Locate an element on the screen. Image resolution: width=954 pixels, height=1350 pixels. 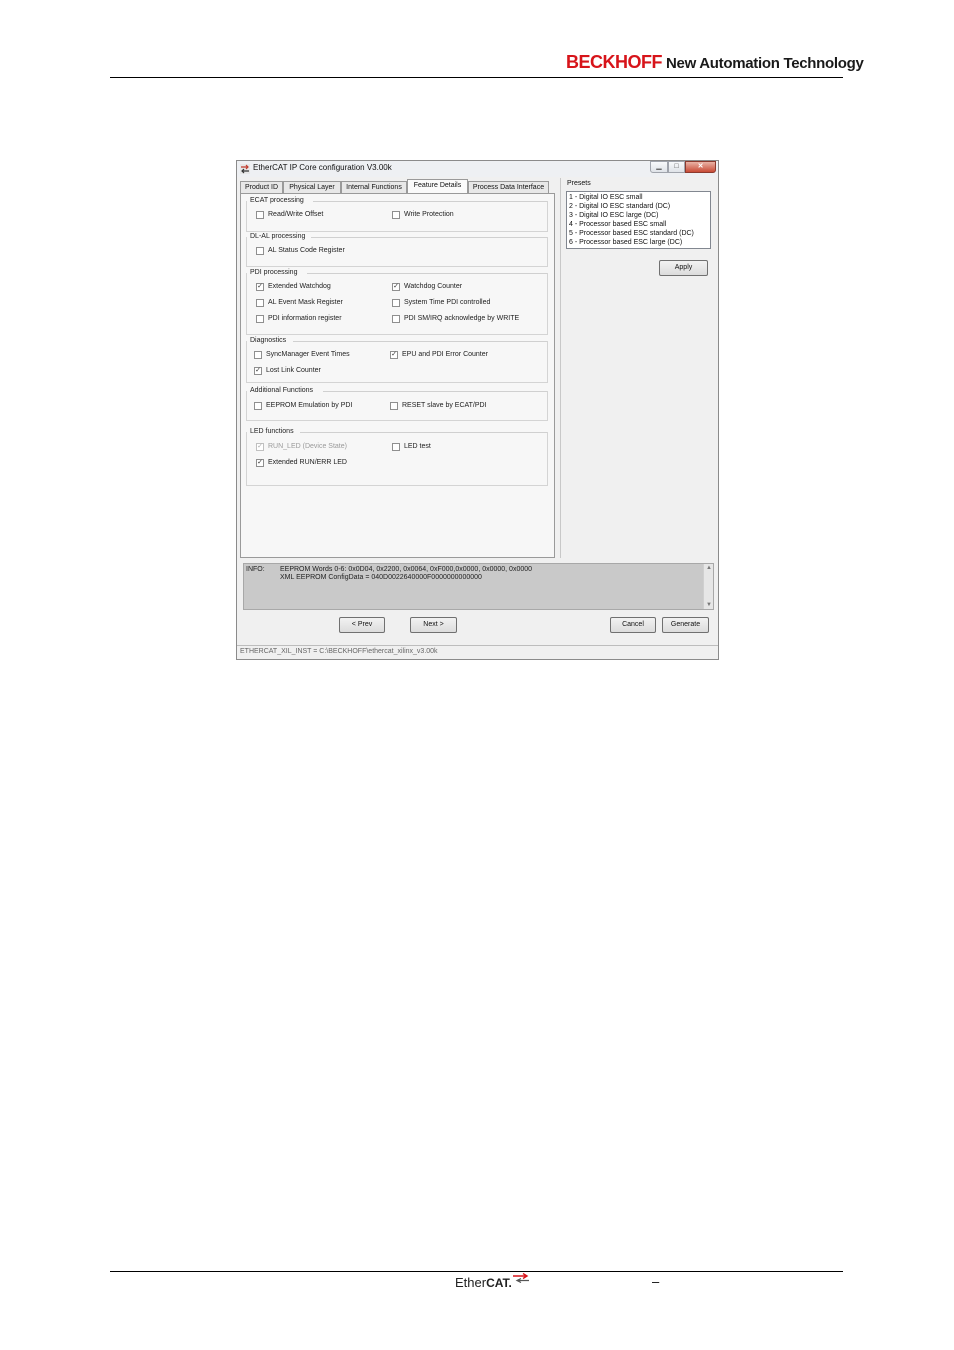
maximize-button: □ is located at coordinates (676, 167).